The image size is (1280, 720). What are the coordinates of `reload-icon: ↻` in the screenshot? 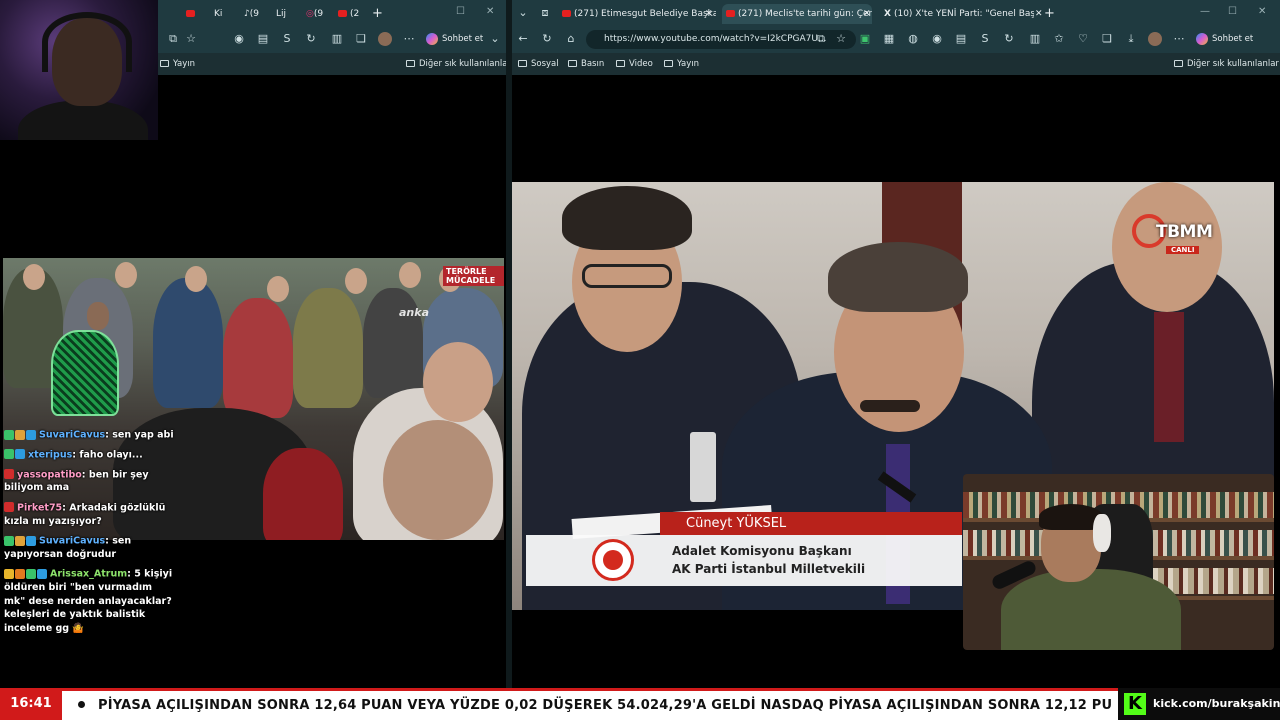 It's located at (547, 39).